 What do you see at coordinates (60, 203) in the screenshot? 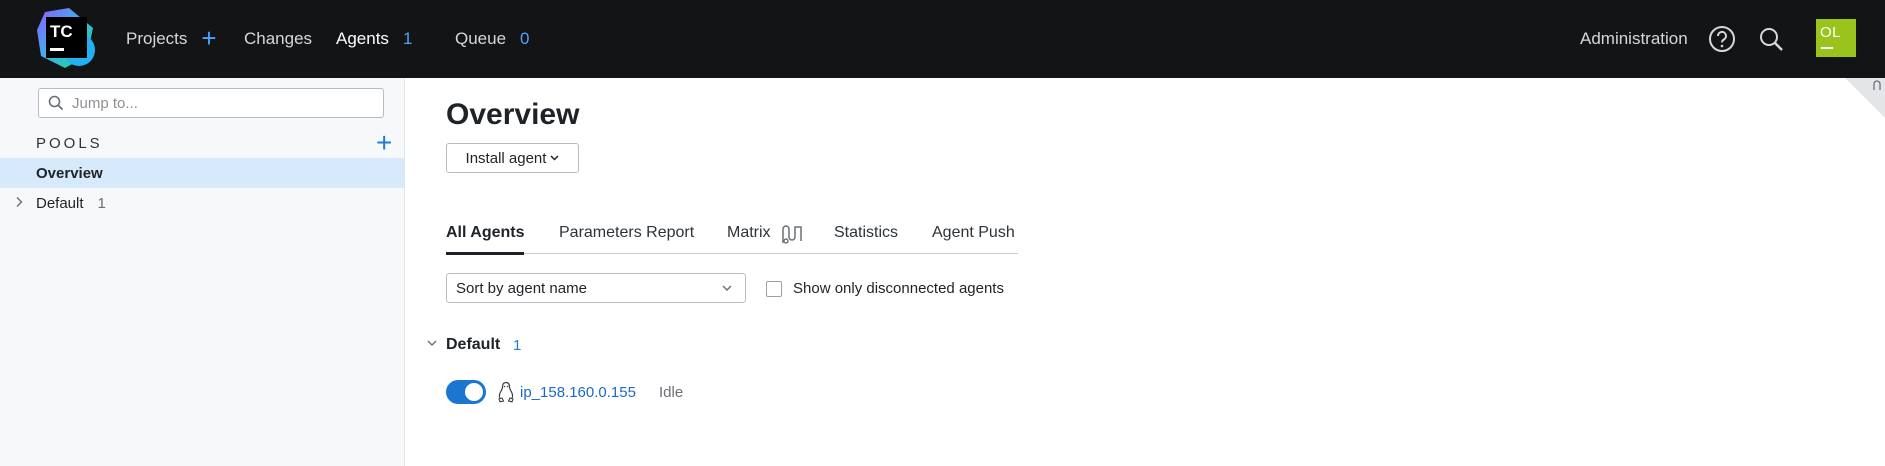
I see `sidebar-item-label: Default` at bounding box center [60, 203].